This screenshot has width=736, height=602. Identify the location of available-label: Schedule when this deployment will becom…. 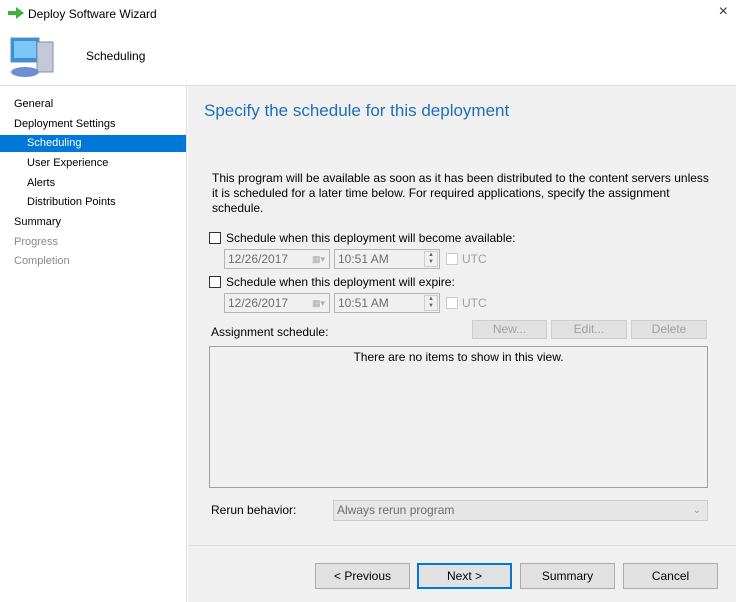
(371, 238).